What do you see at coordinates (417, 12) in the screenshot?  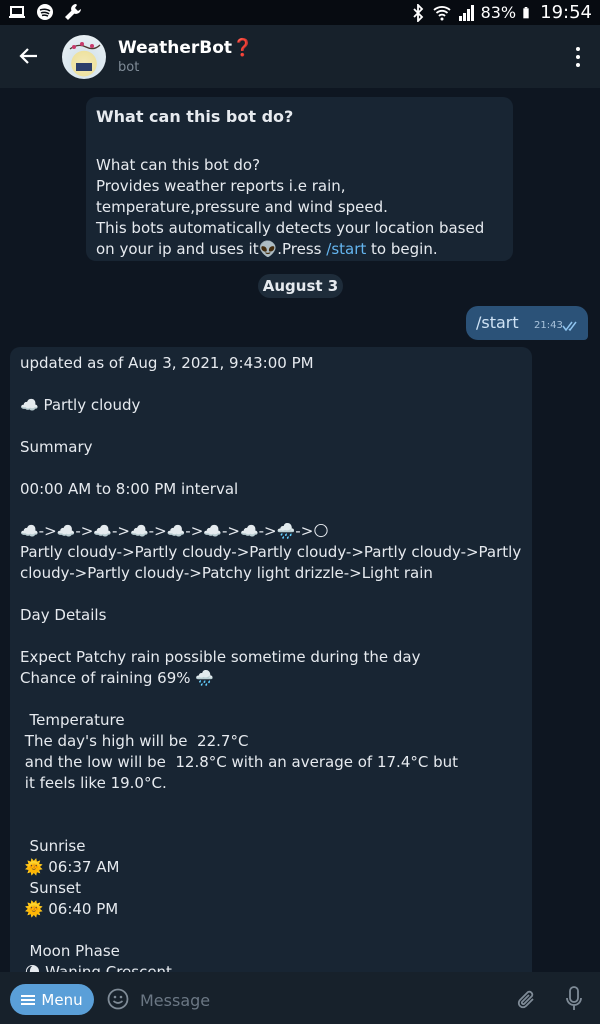 I see `bluetooth-icon` at bounding box center [417, 12].